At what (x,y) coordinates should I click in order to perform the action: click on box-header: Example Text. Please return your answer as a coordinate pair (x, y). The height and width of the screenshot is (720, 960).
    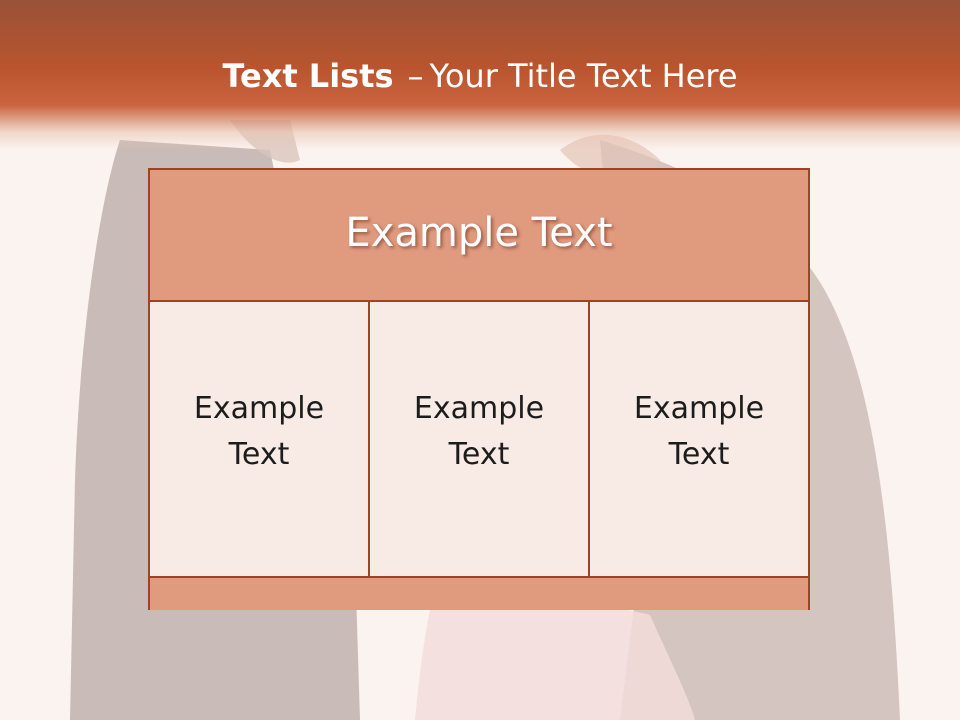
    Looking at the image, I should click on (479, 236).